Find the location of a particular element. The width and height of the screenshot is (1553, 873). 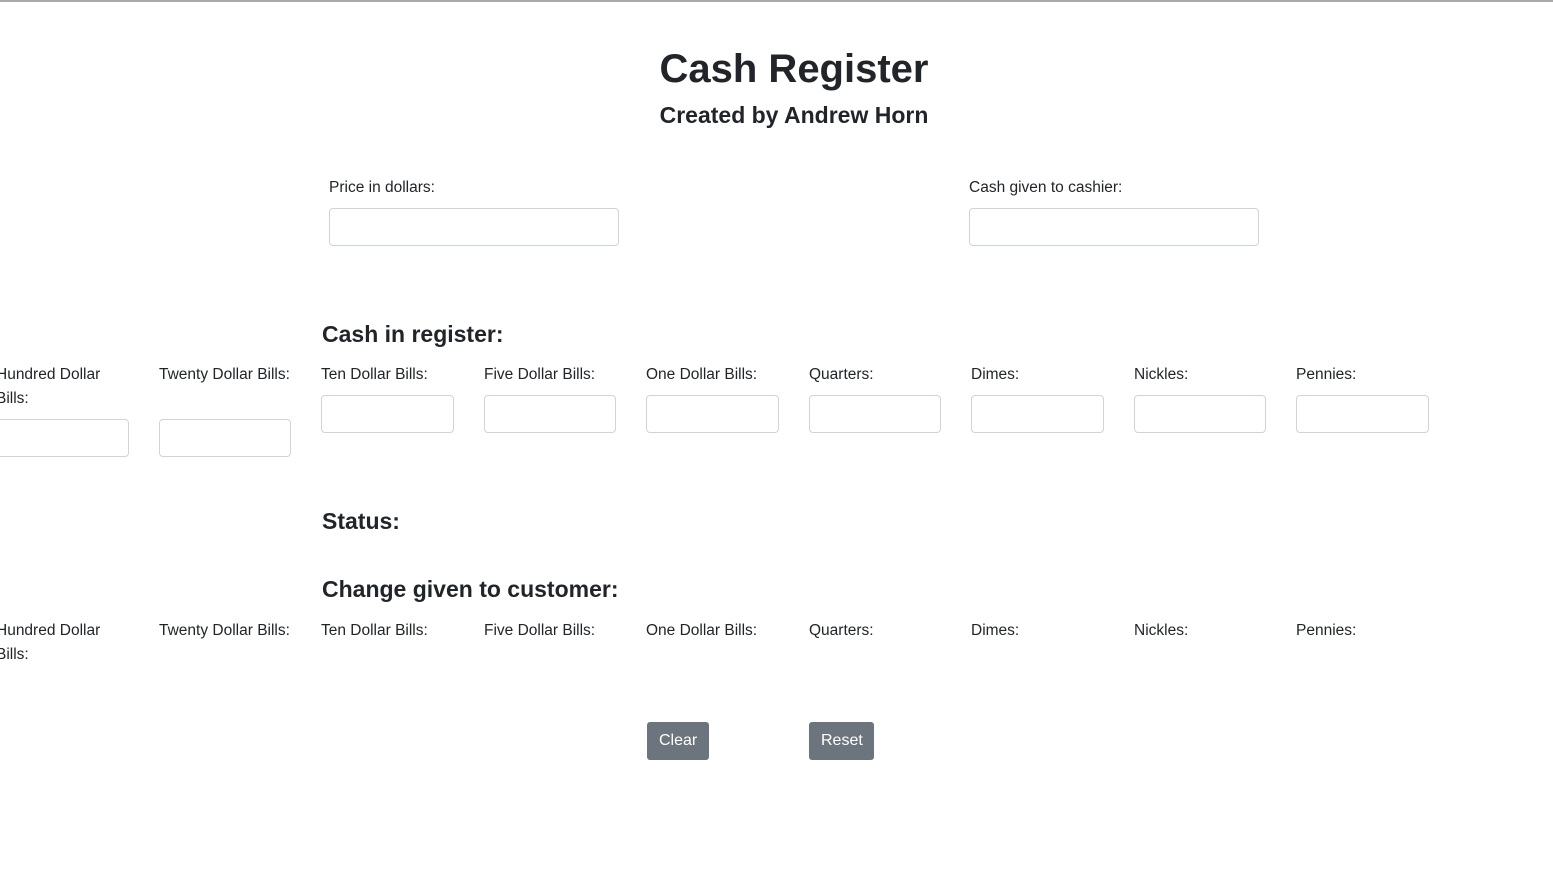

register-quarters-input is located at coordinates (875, 414).